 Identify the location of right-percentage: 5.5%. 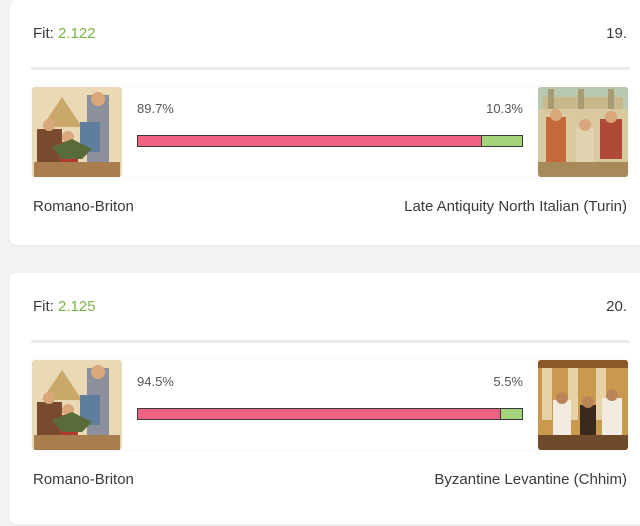
(508, 381).